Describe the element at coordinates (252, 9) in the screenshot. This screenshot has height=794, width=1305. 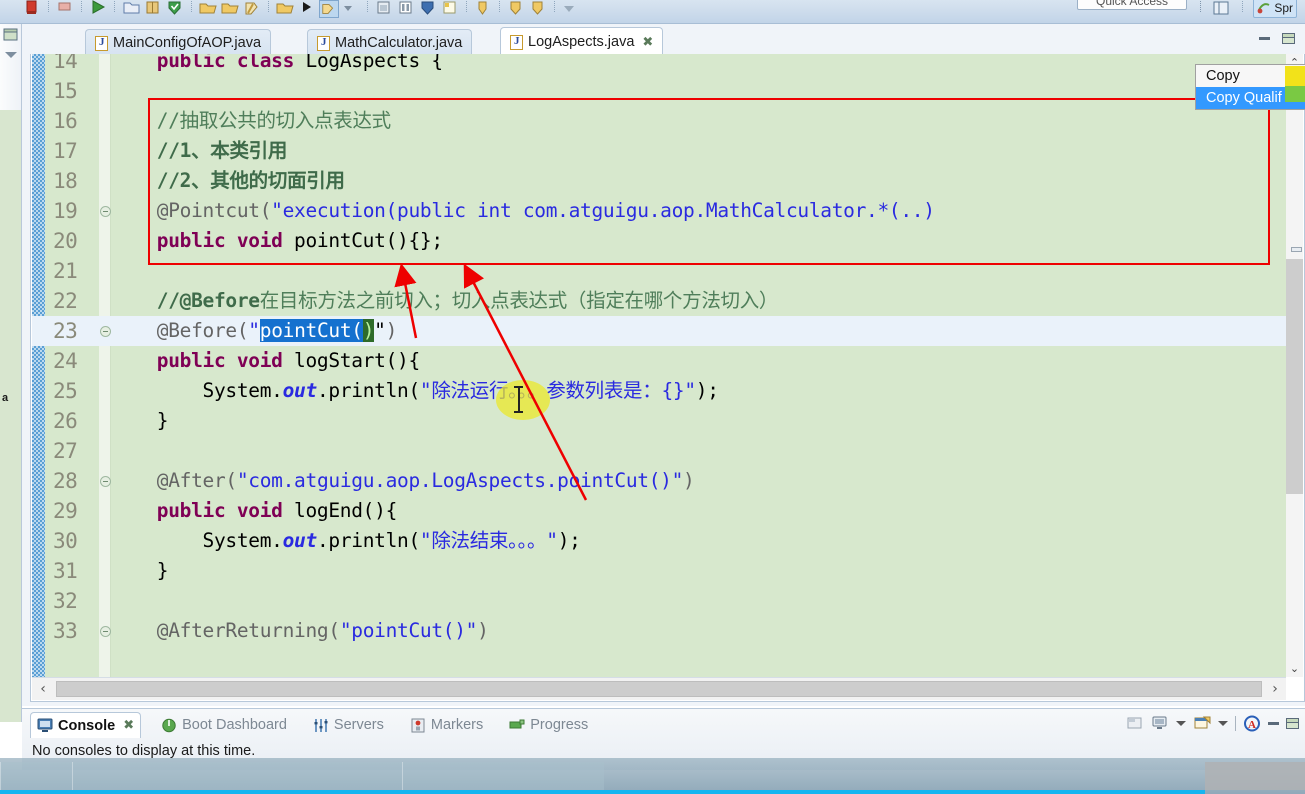
I see `search-icon` at that location.